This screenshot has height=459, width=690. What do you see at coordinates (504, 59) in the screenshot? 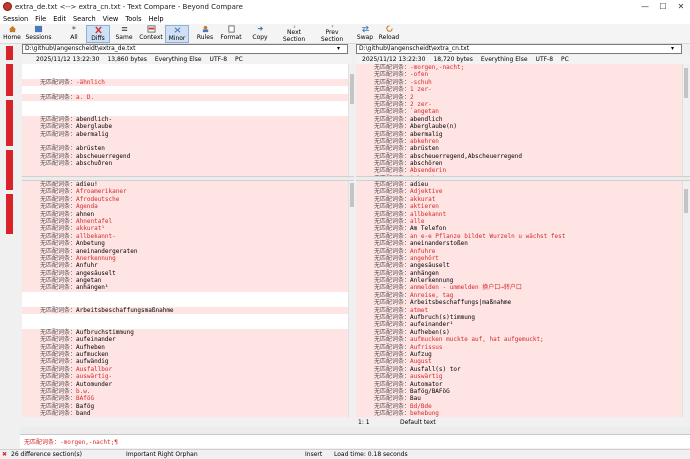
I see `right-encoding: Everything Else` at bounding box center [504, 59].